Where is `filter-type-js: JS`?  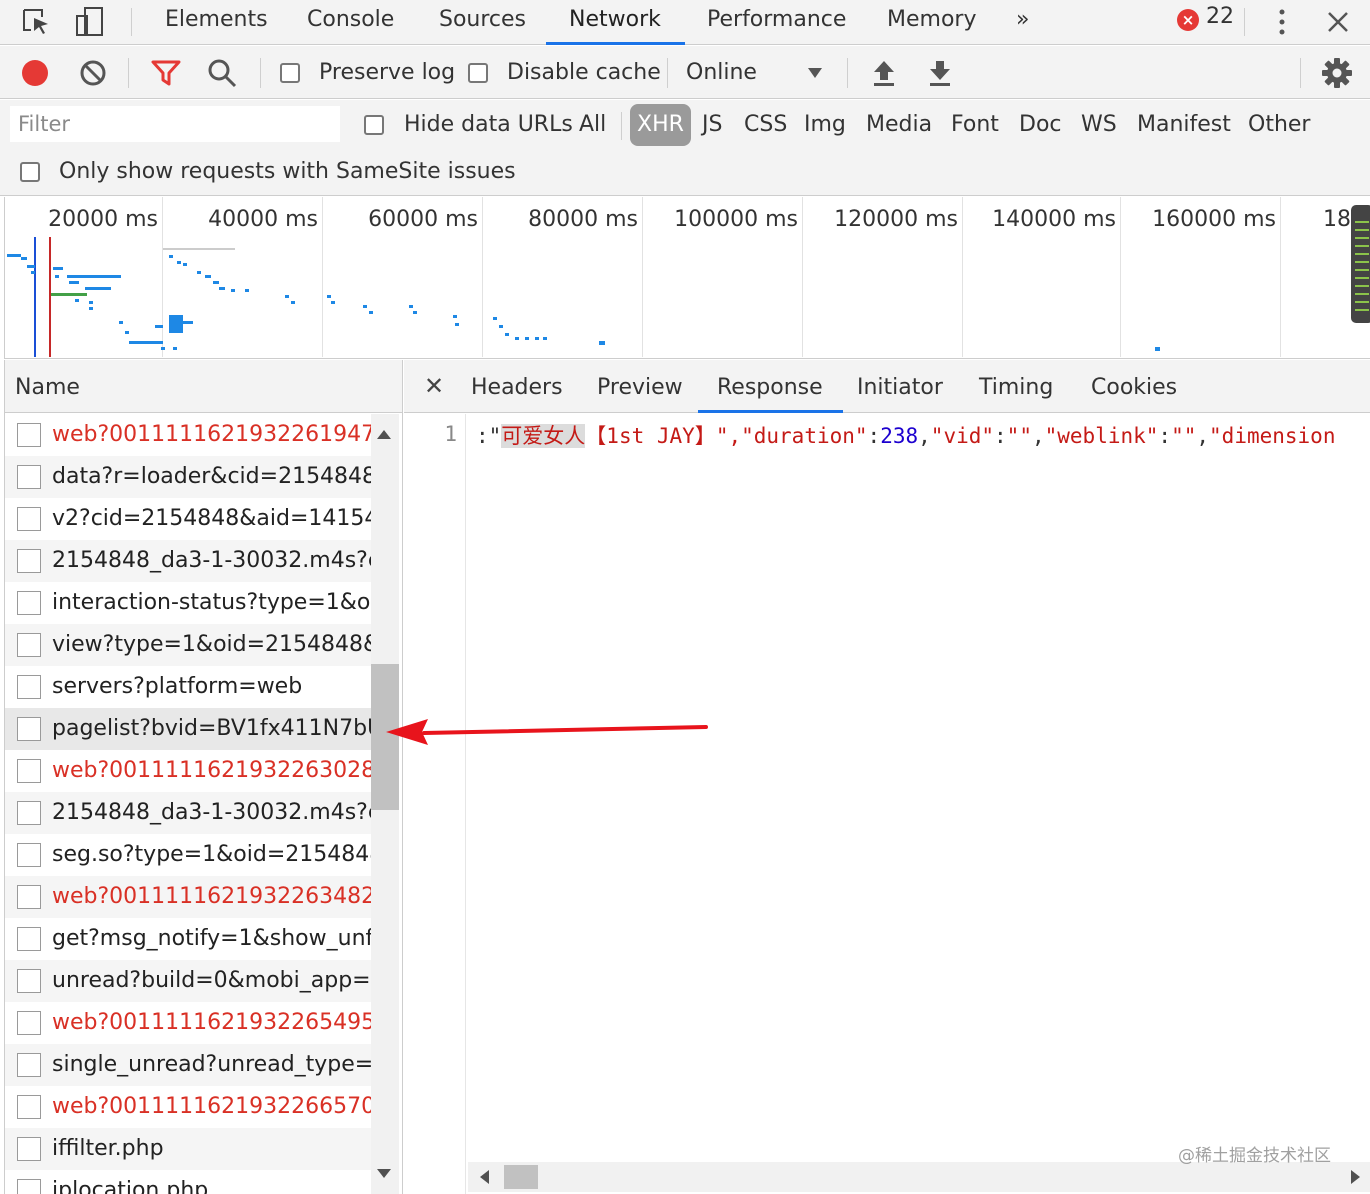 filter-type-js: JS is located at coordinates (712, 125).